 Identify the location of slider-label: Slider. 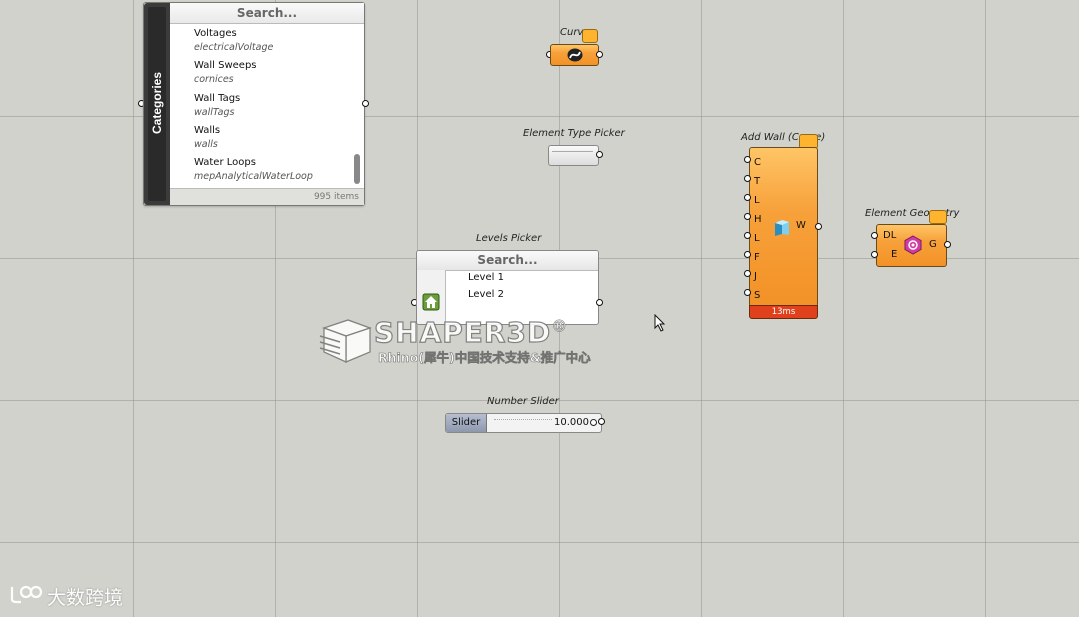
(466, 423).